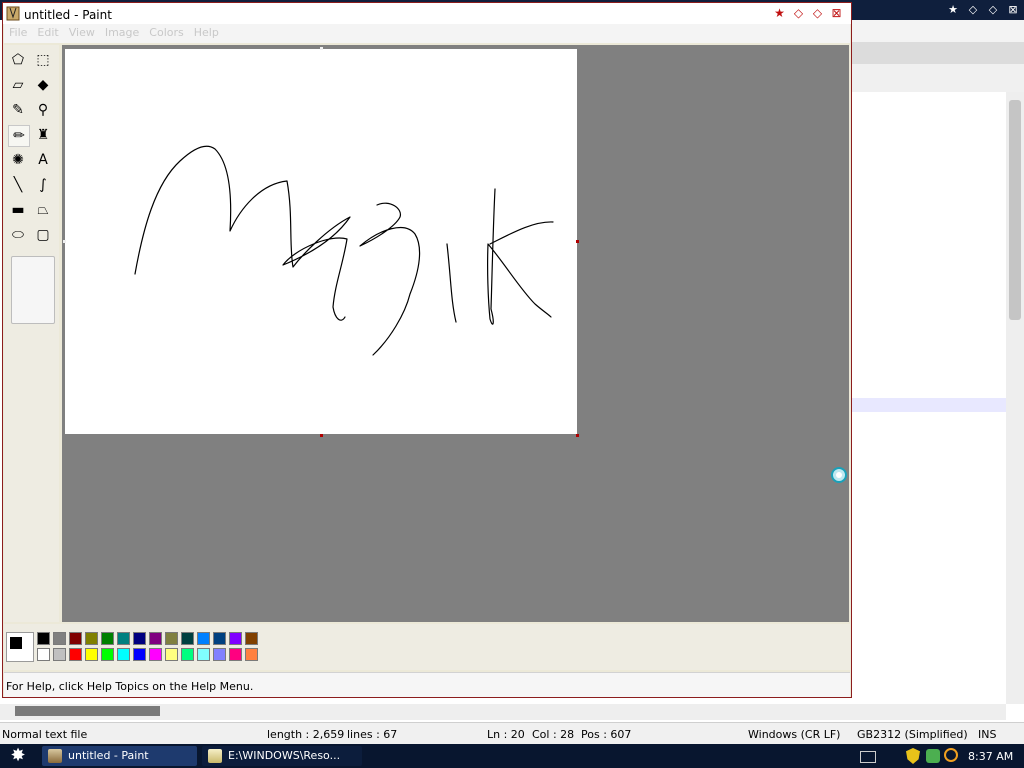 Image resolution: width=1024 pixels, height=768 pixels. I want to click on free-form-select-icon: ⬠, so click(18, 60).